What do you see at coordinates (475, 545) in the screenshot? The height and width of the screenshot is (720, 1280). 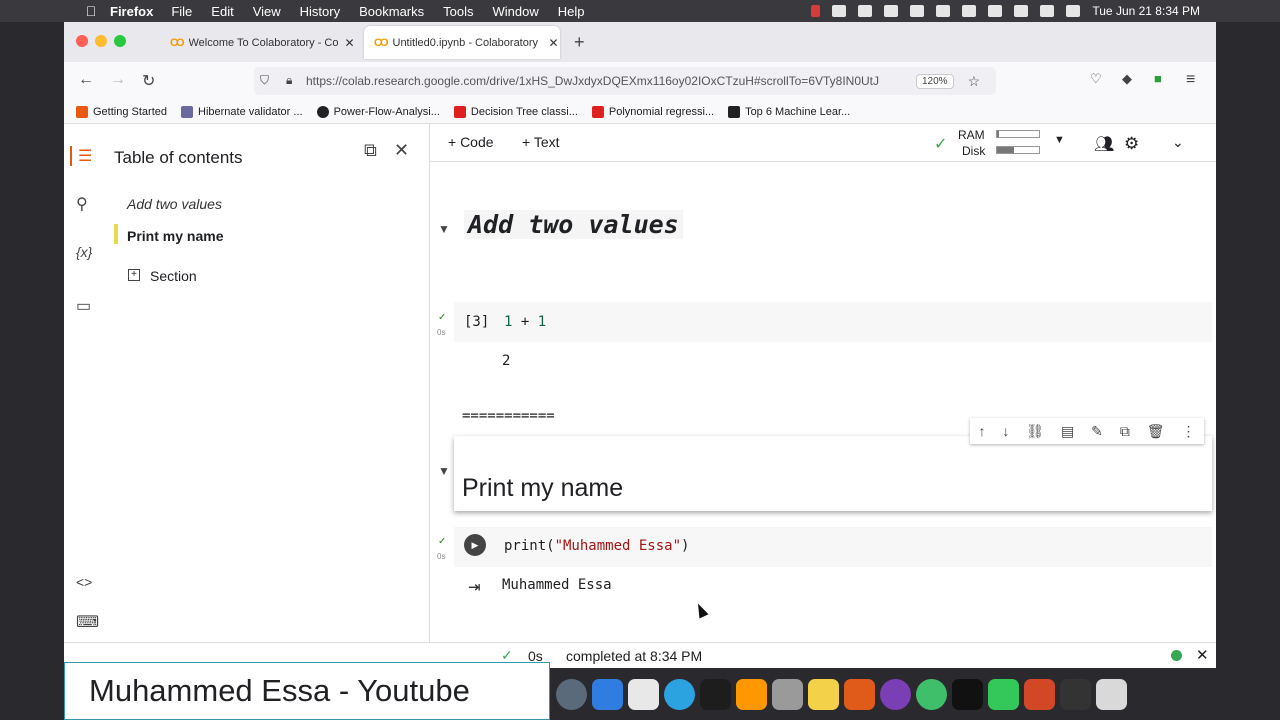 I see `play-icon: ▶` at bounding box center [475, 545].